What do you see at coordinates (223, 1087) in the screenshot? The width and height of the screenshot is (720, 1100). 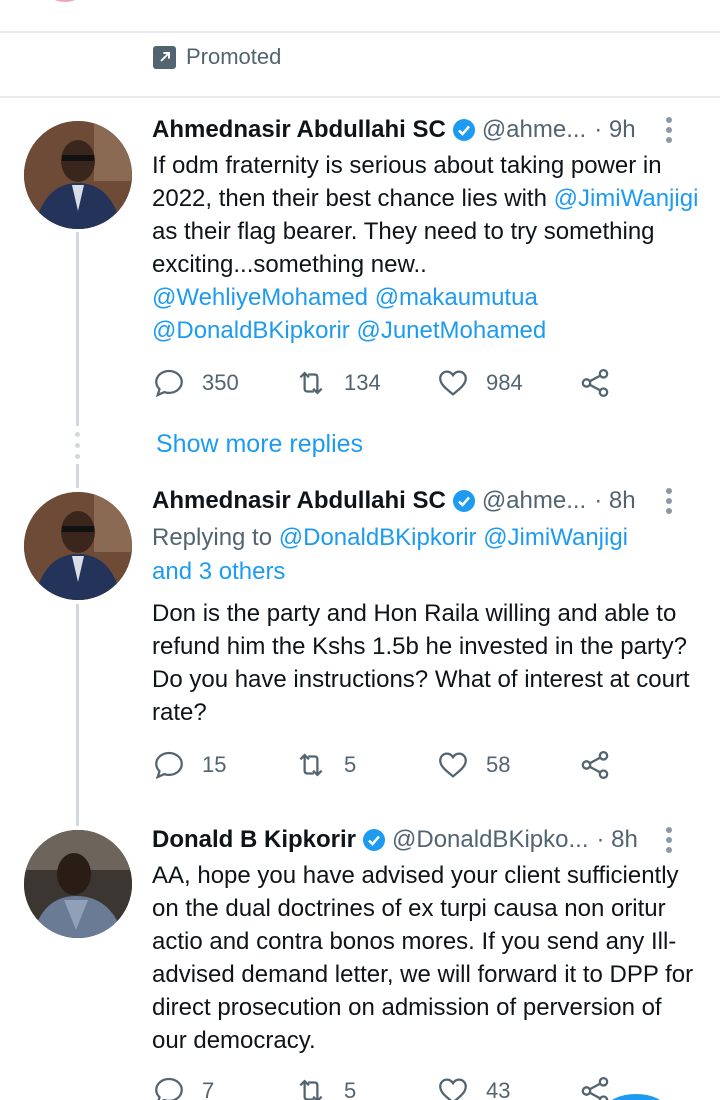 I see `reply-button: 7` at bounding box center [223, 1087].